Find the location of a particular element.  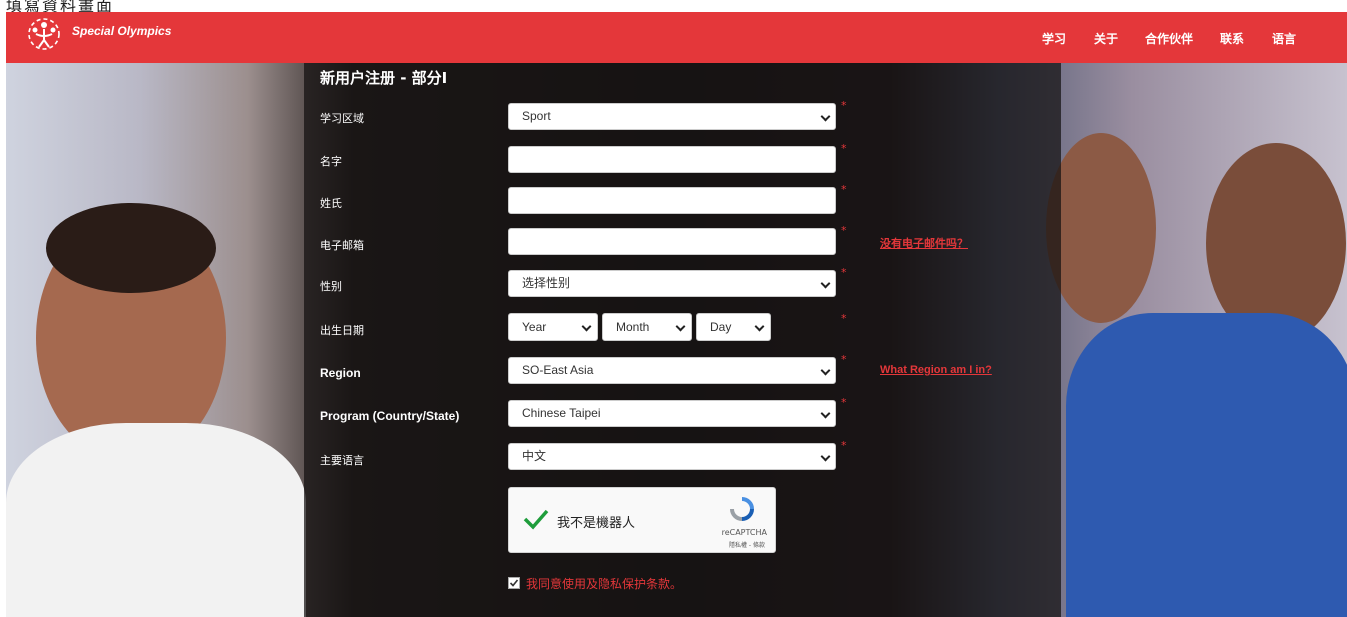

first-name-label: 名字 is located at coordinates (331, 161).